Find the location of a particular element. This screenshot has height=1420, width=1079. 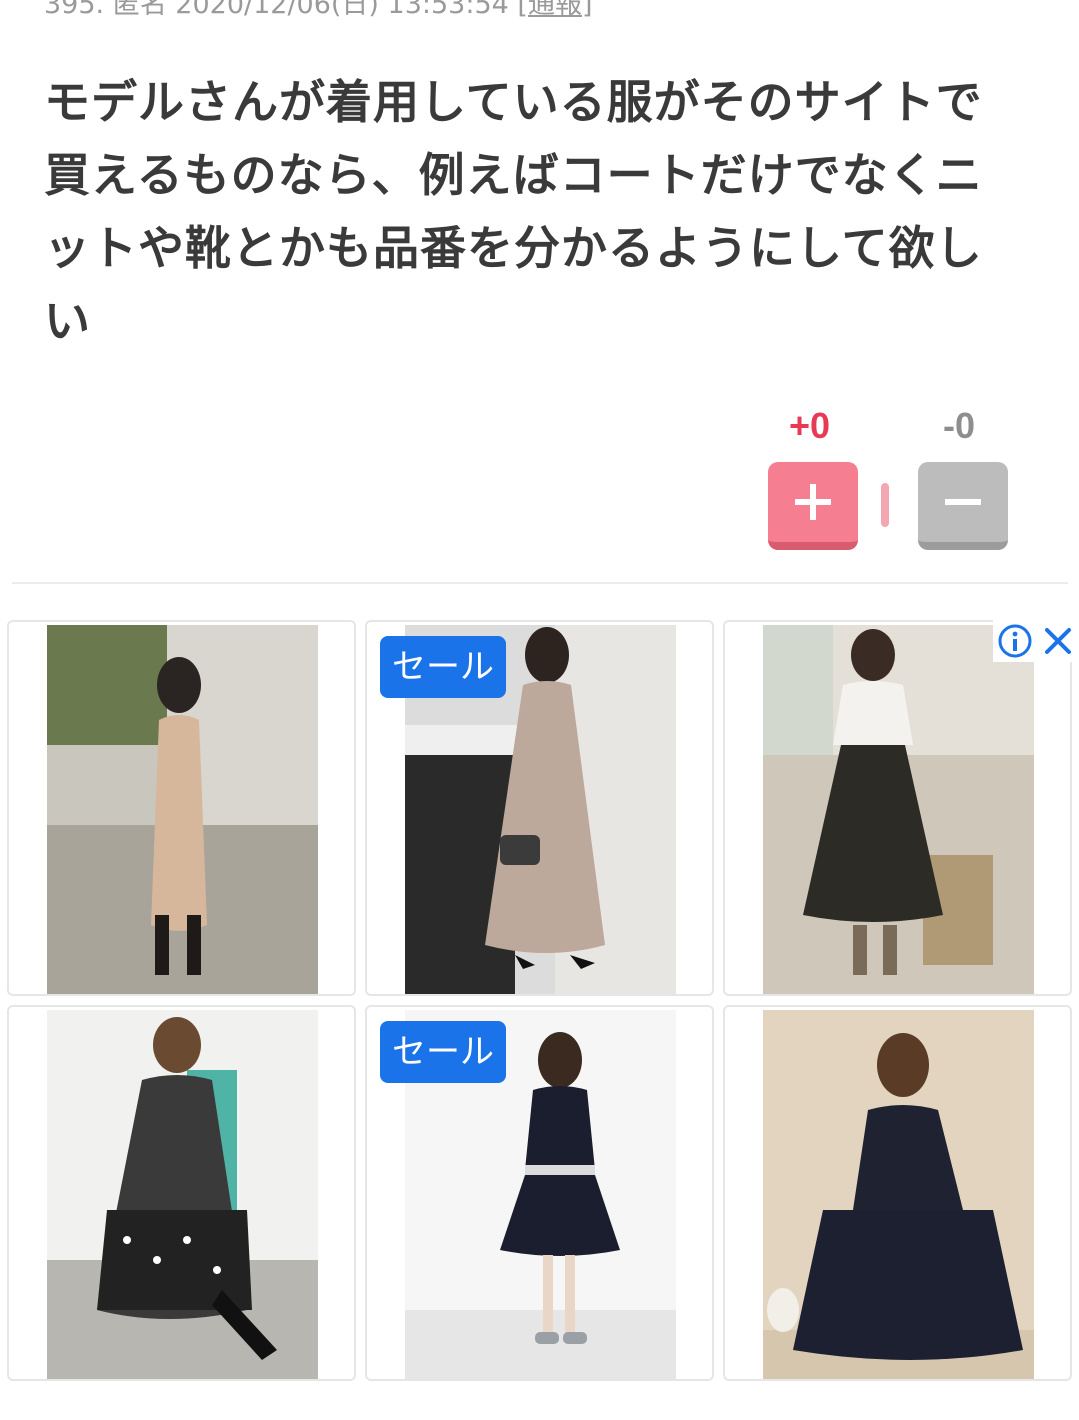

comment-meta-text: 395. 匿名 2020/12/06(日) 13:53:54 is located at coordinates (281, 10).